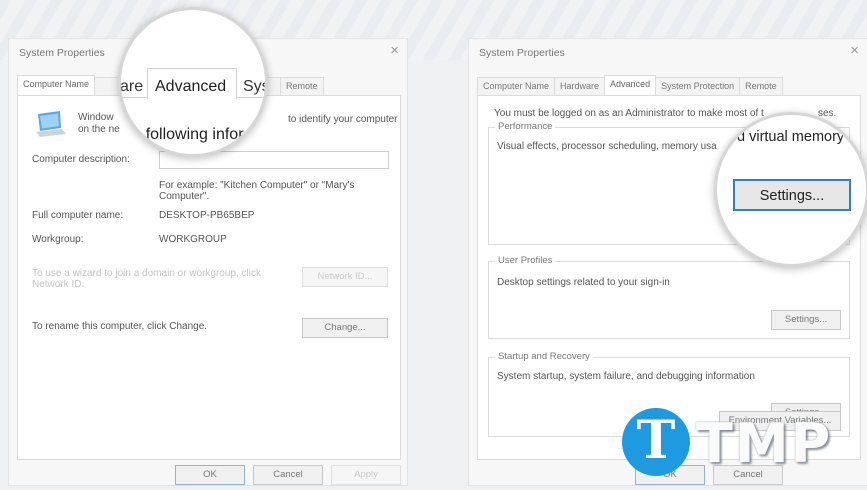 This screenshot has width=867, height=490. I want to click on watermark-text: TMP, so click(764, 443).